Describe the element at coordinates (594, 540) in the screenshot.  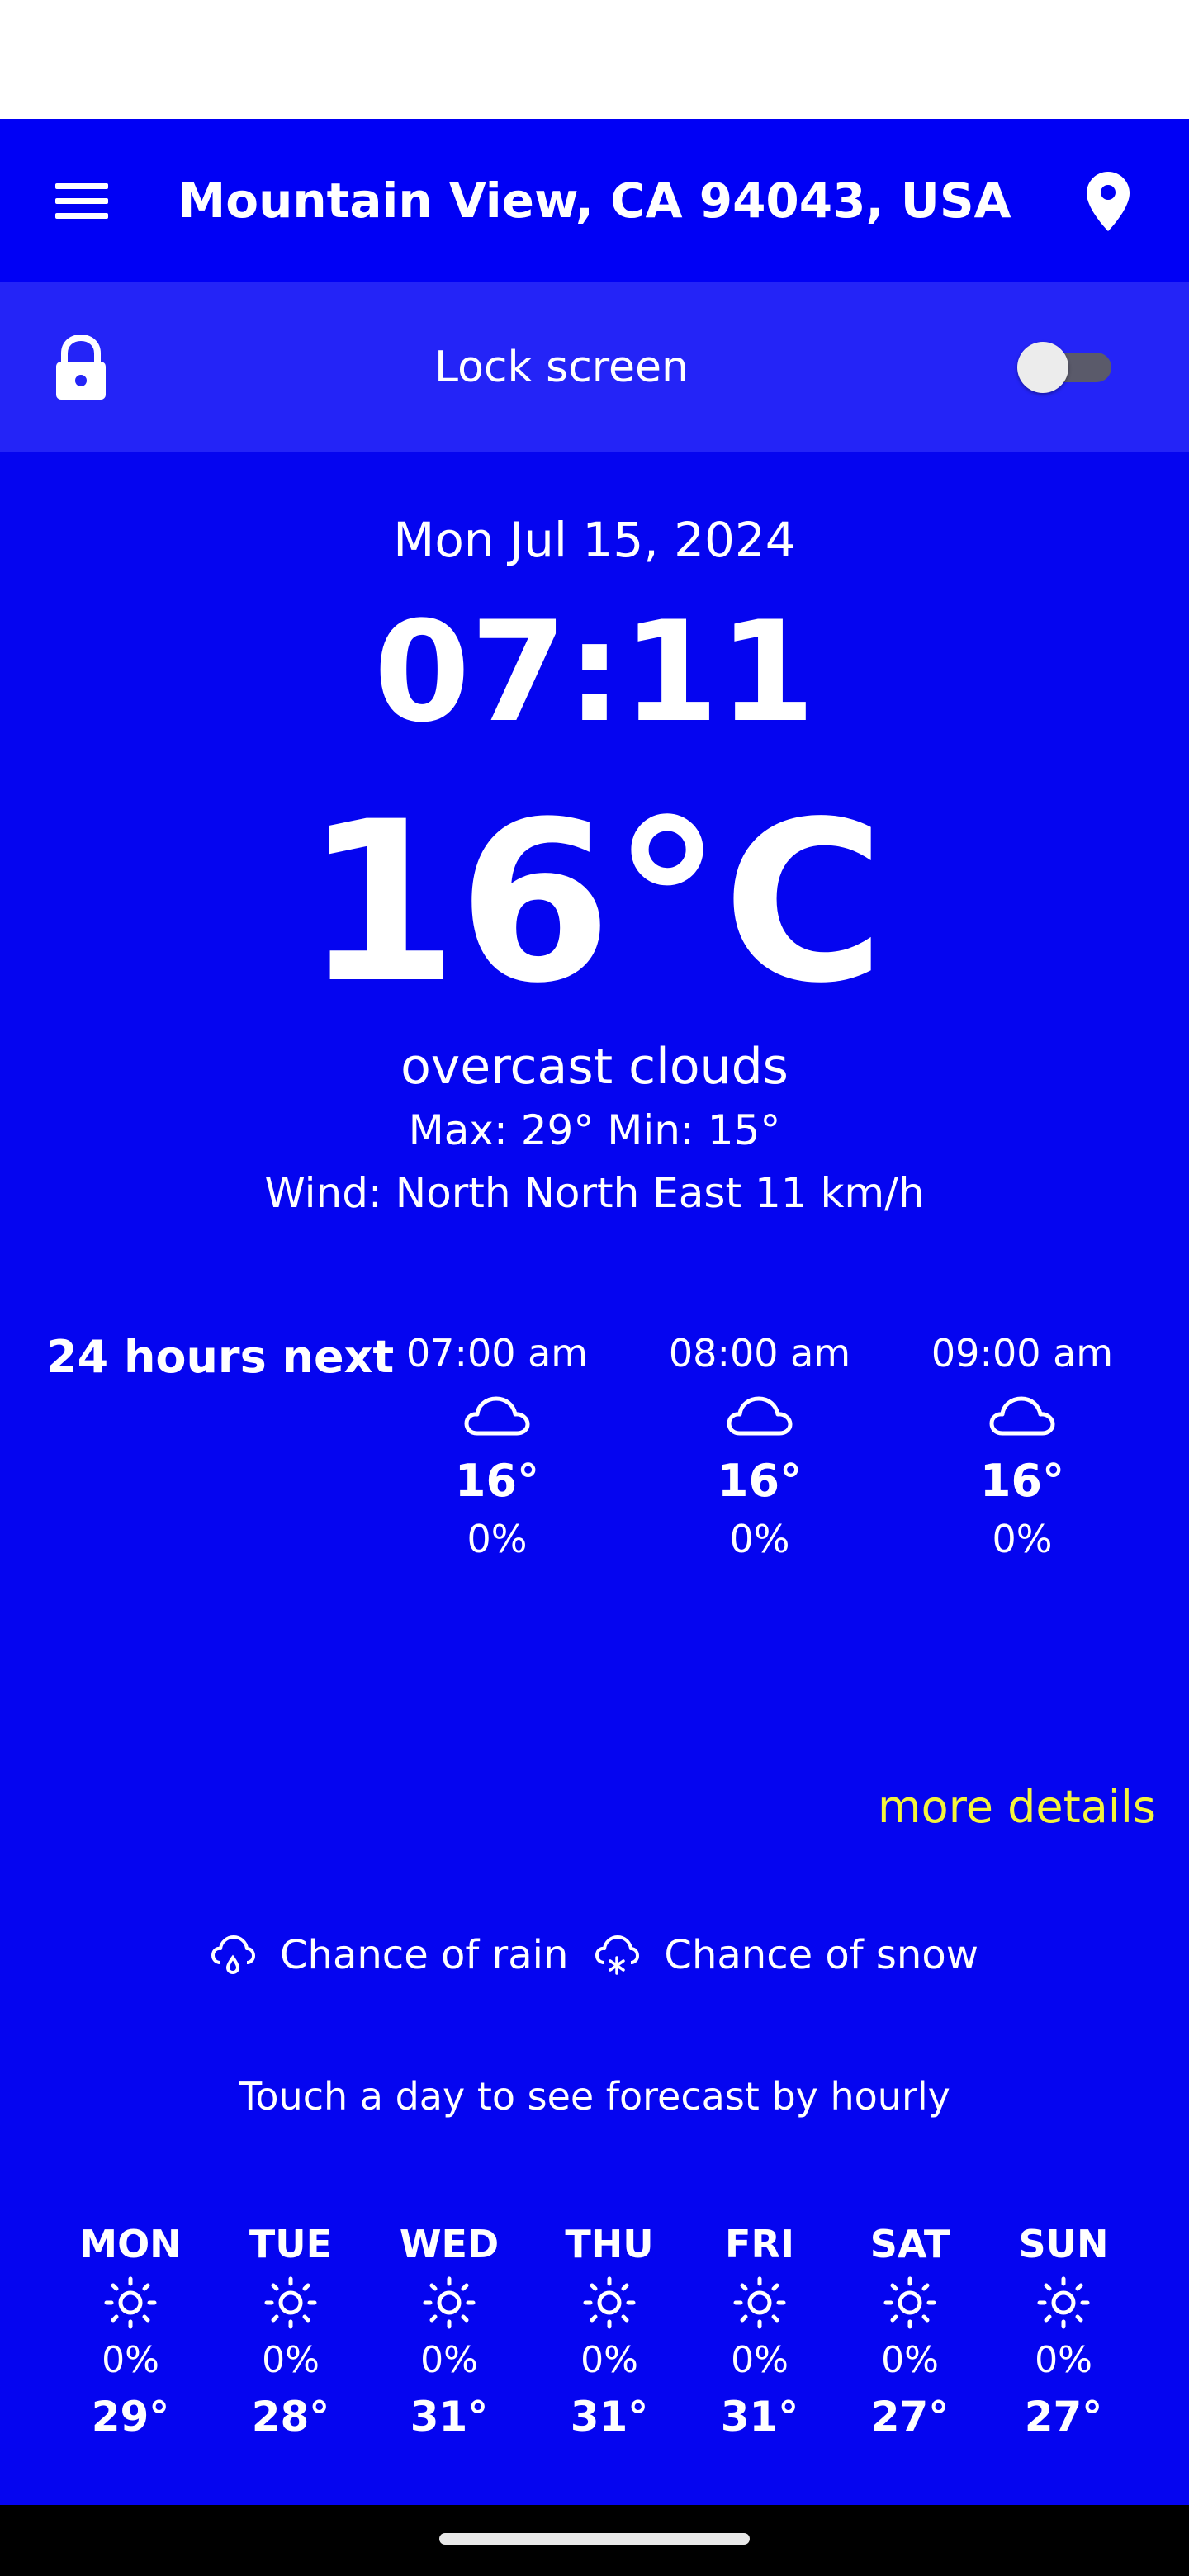
I see `current-date: Mon Jul 15, 2024` at that location.